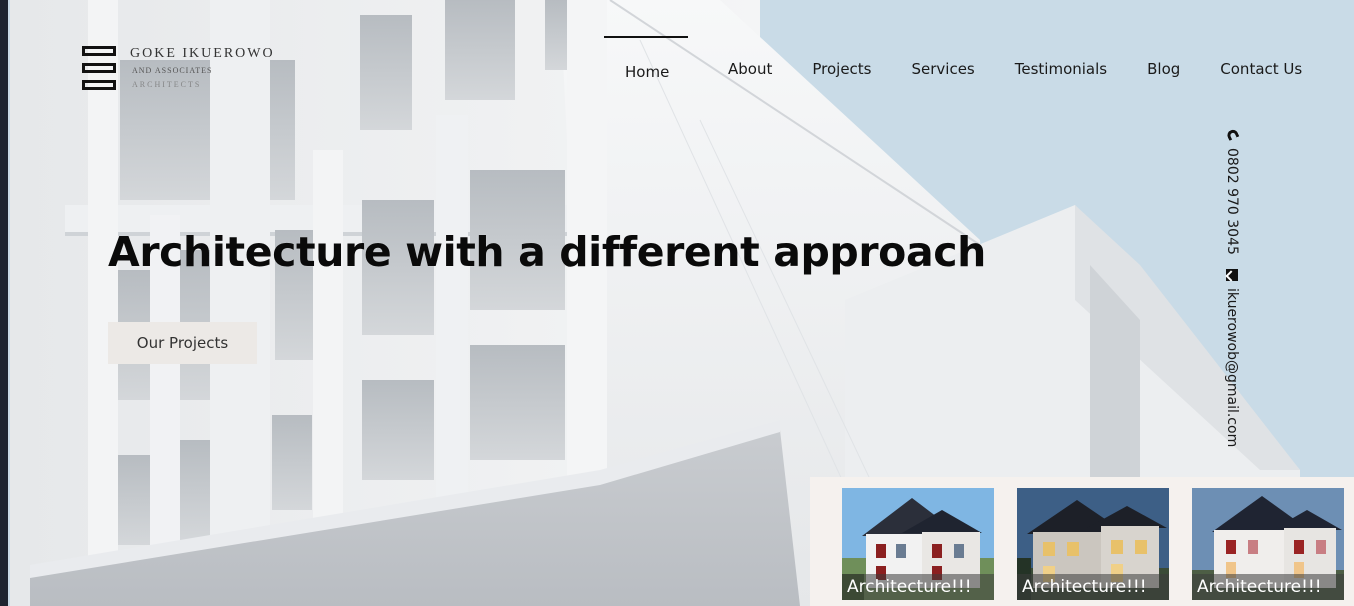 Image resolution: width=1354 pixels, height=606 pixels. I want to click on our-projects-button: Our Projects, so click(182, 343).